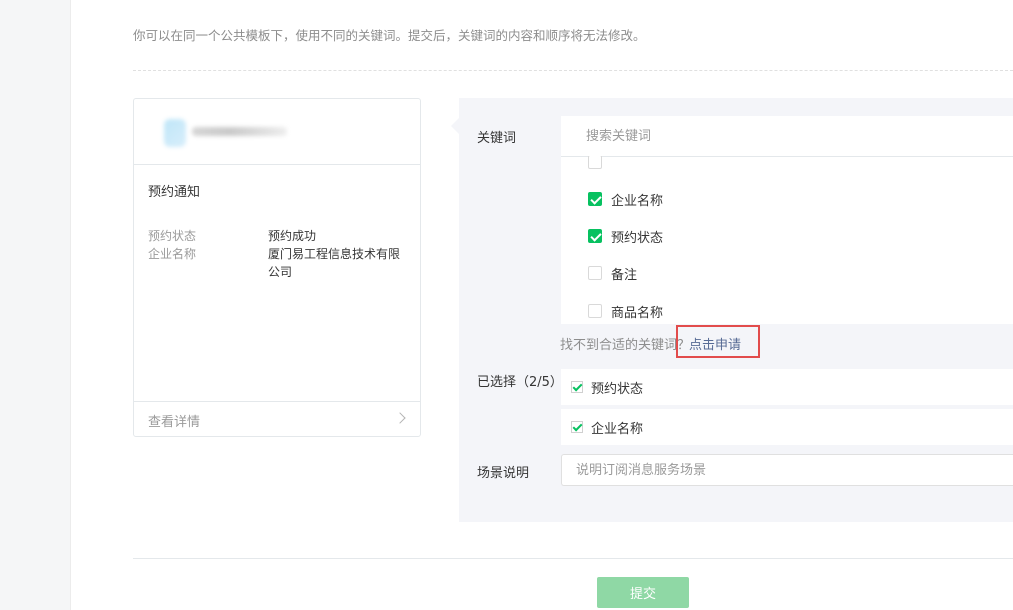 The height and width of the screenshot is (610, 1013). Describe the element at coordinates (520, 382) in the screenshot. I see `selected-label: 已选择（2/5）` at that location.